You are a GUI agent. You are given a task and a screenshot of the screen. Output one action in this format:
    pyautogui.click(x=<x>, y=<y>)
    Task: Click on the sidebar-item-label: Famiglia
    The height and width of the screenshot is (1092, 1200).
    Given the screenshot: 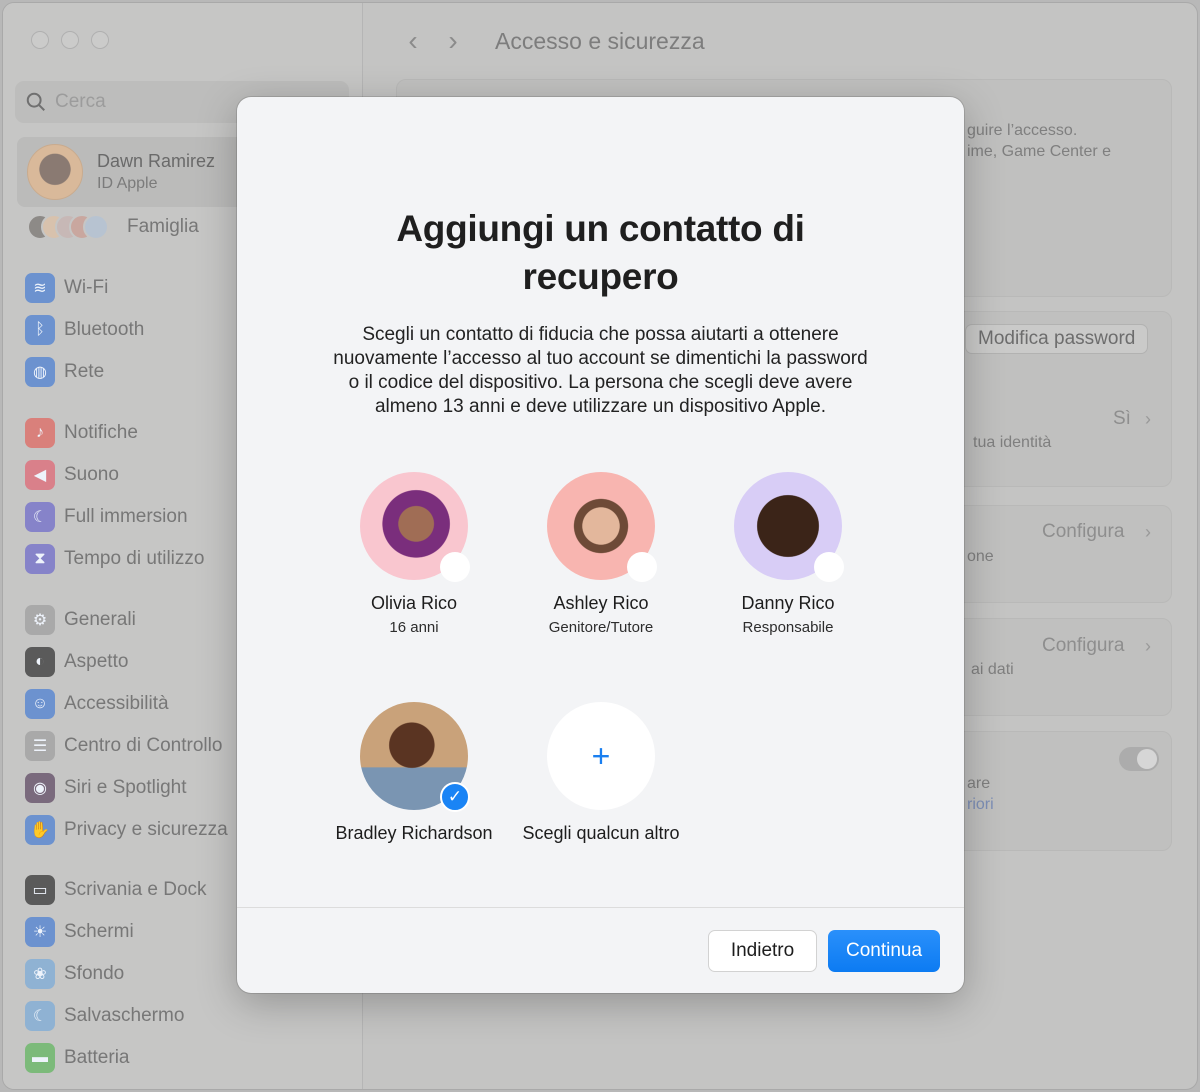 What is the action you would take?
    pyautogui.click(x=163, y=226)
    